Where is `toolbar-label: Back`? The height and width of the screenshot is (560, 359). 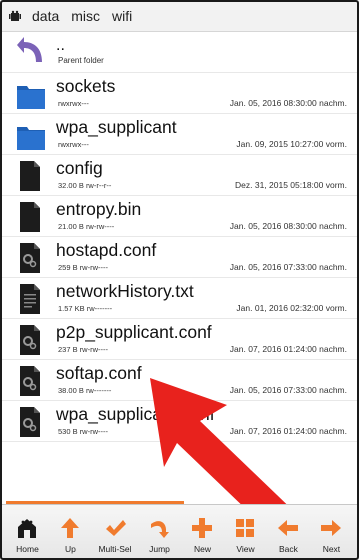 toolbar-label: Back is located at coordinates (288, 549).